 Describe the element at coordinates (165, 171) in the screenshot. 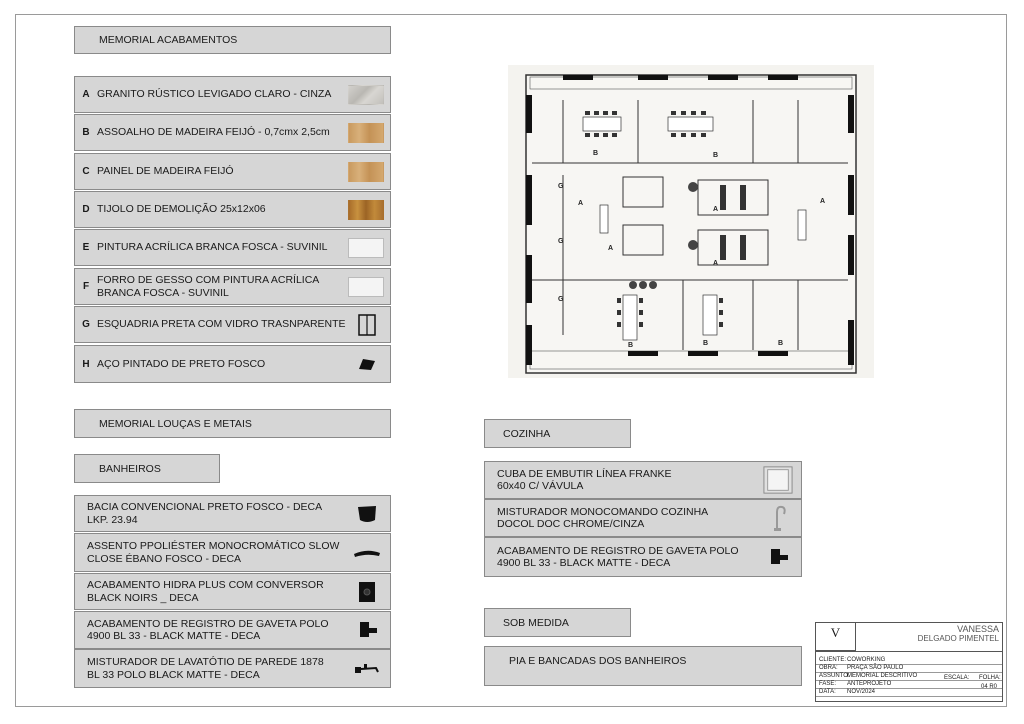

I see `finish-description: PAINEL DE MADEIRA FEIJÓ` at that location.